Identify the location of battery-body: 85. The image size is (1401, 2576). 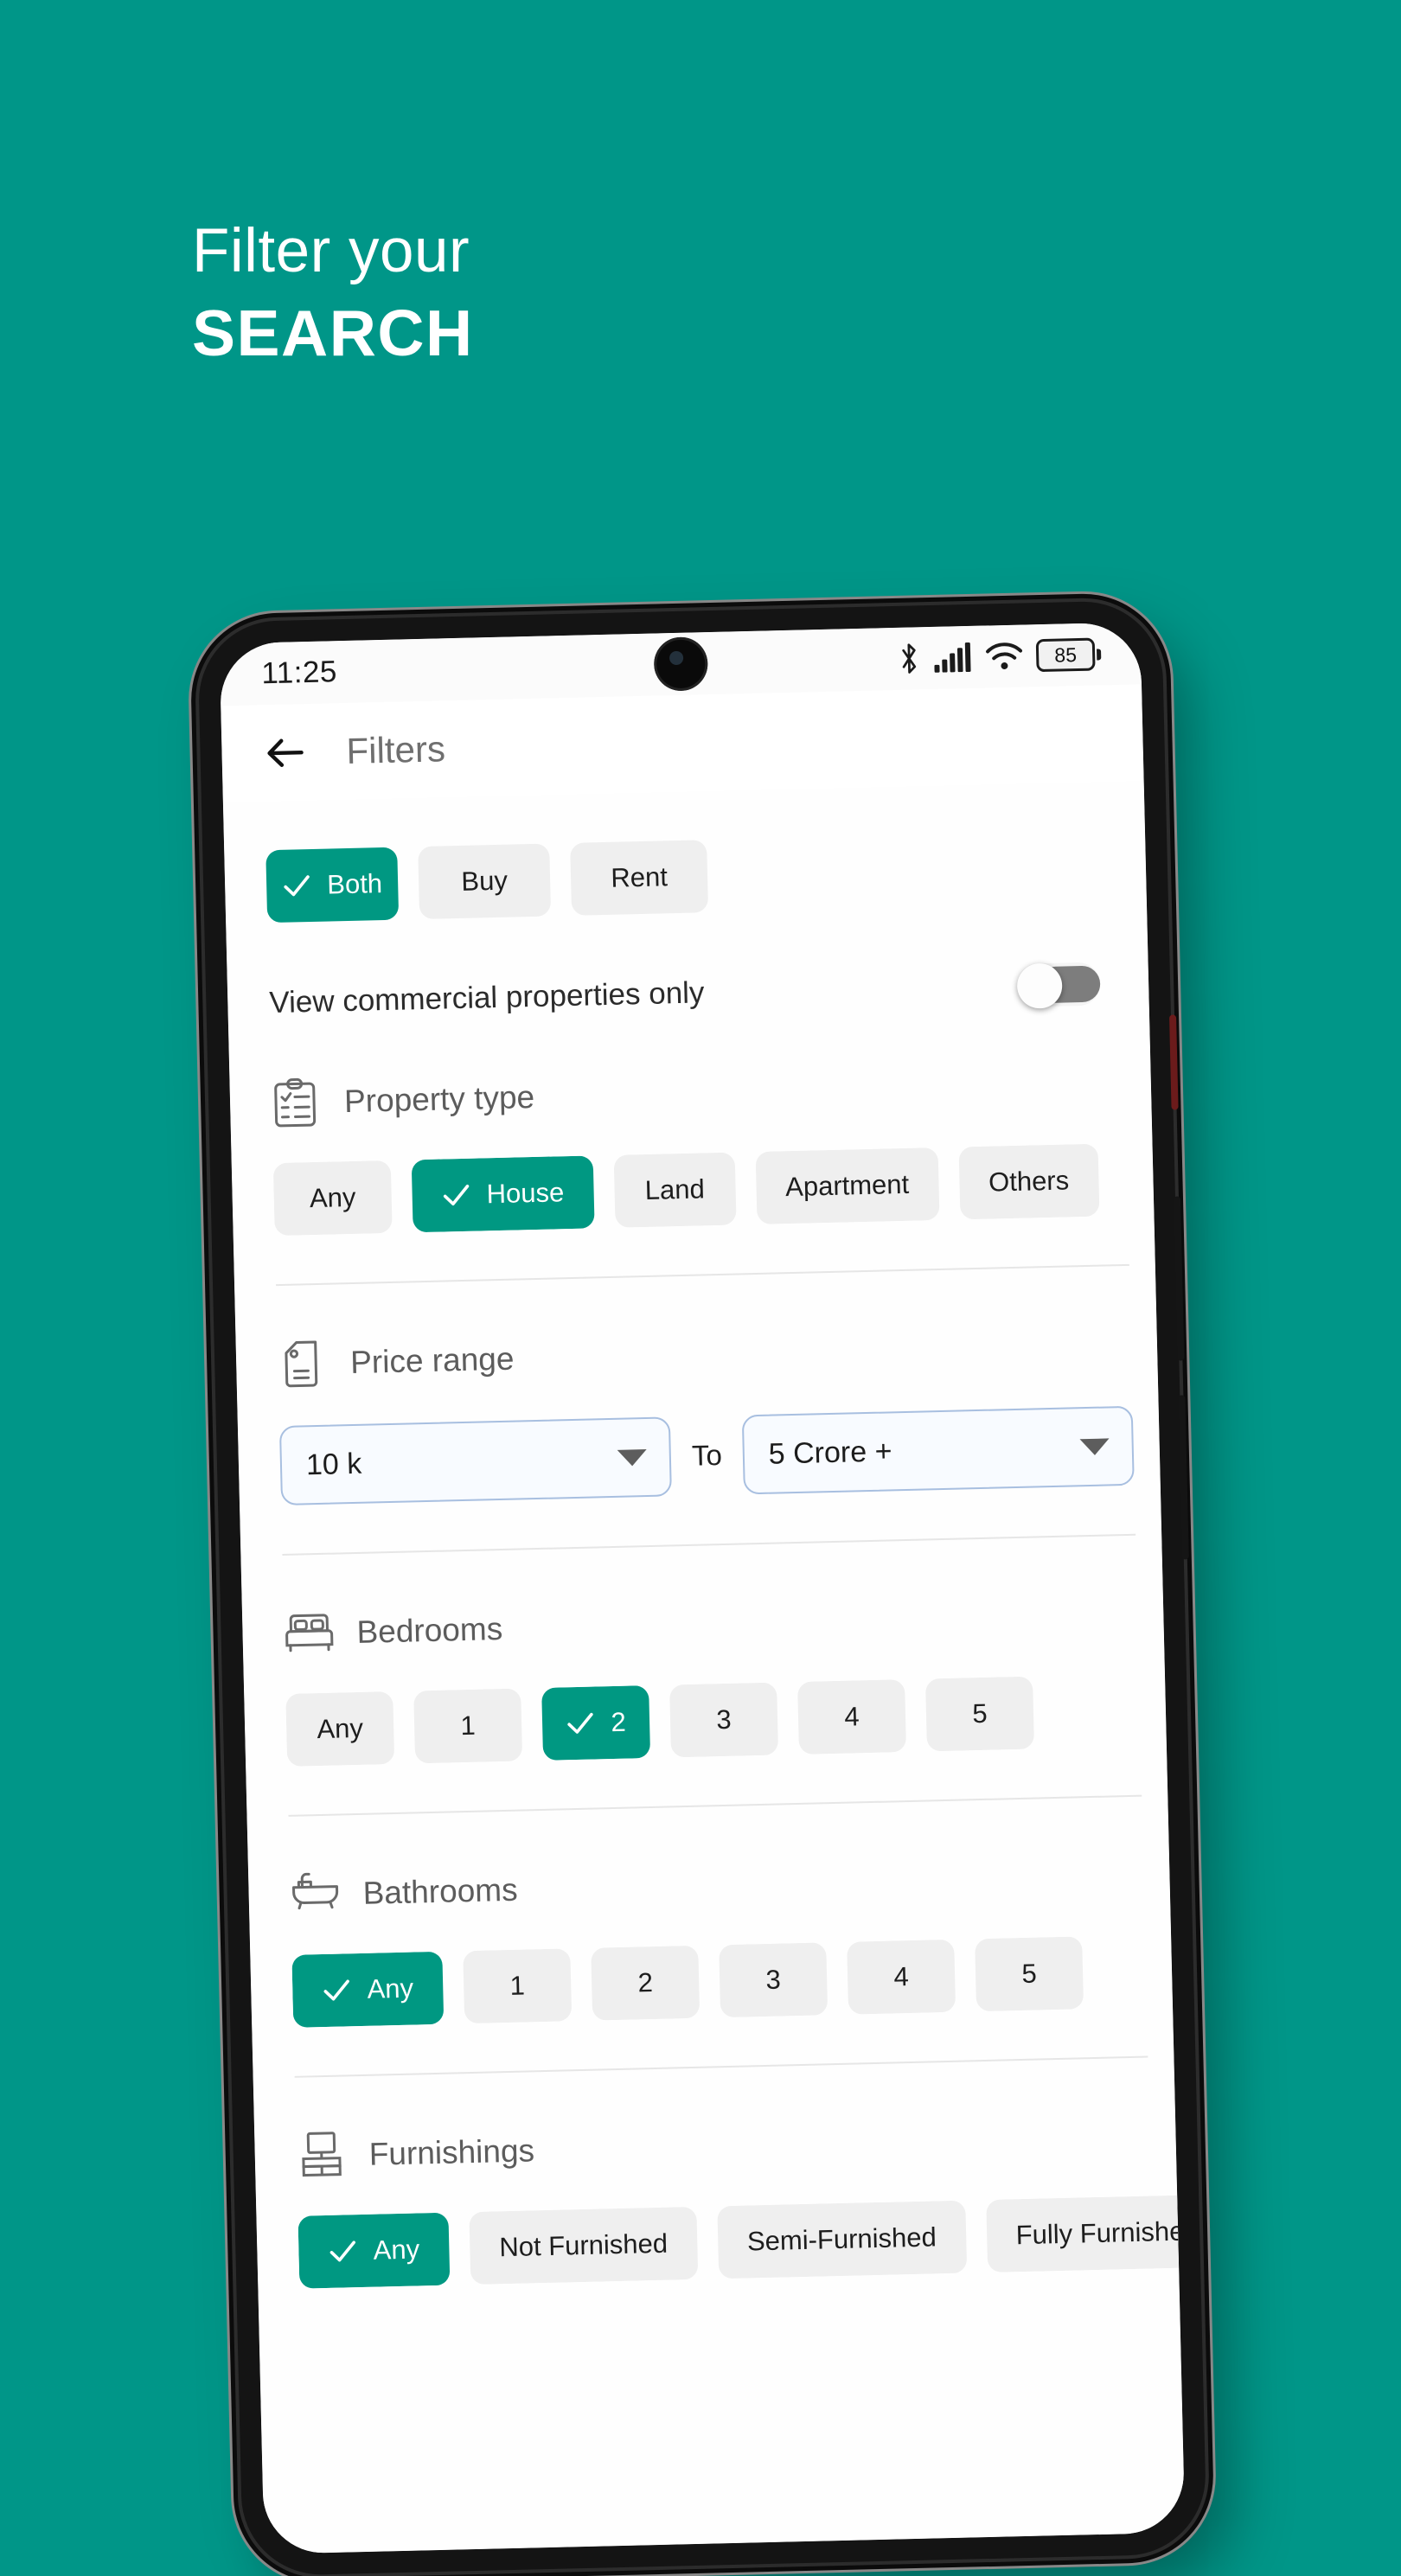
(1066, 656).